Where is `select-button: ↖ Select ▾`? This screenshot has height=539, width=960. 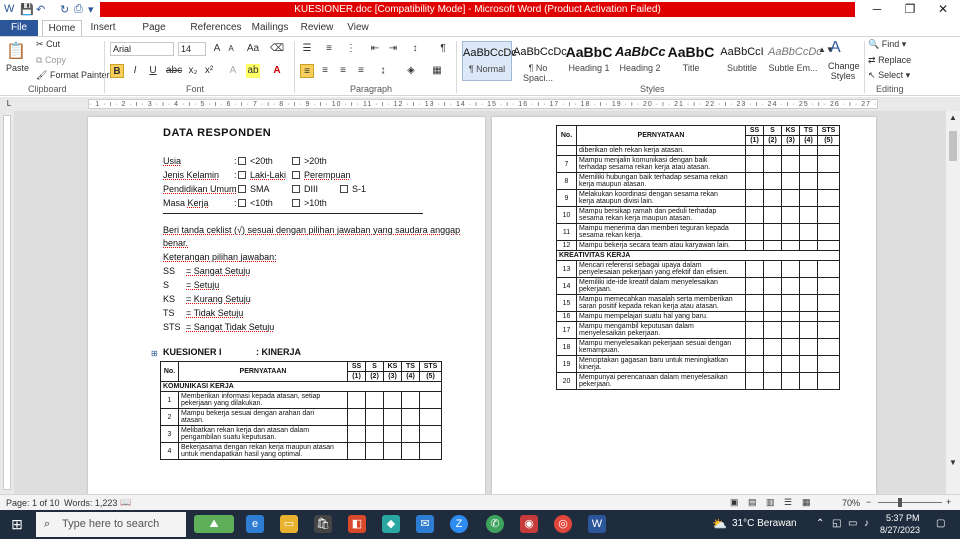 select-button: ↖ Select ▾ is located at coordinates (889, 75).